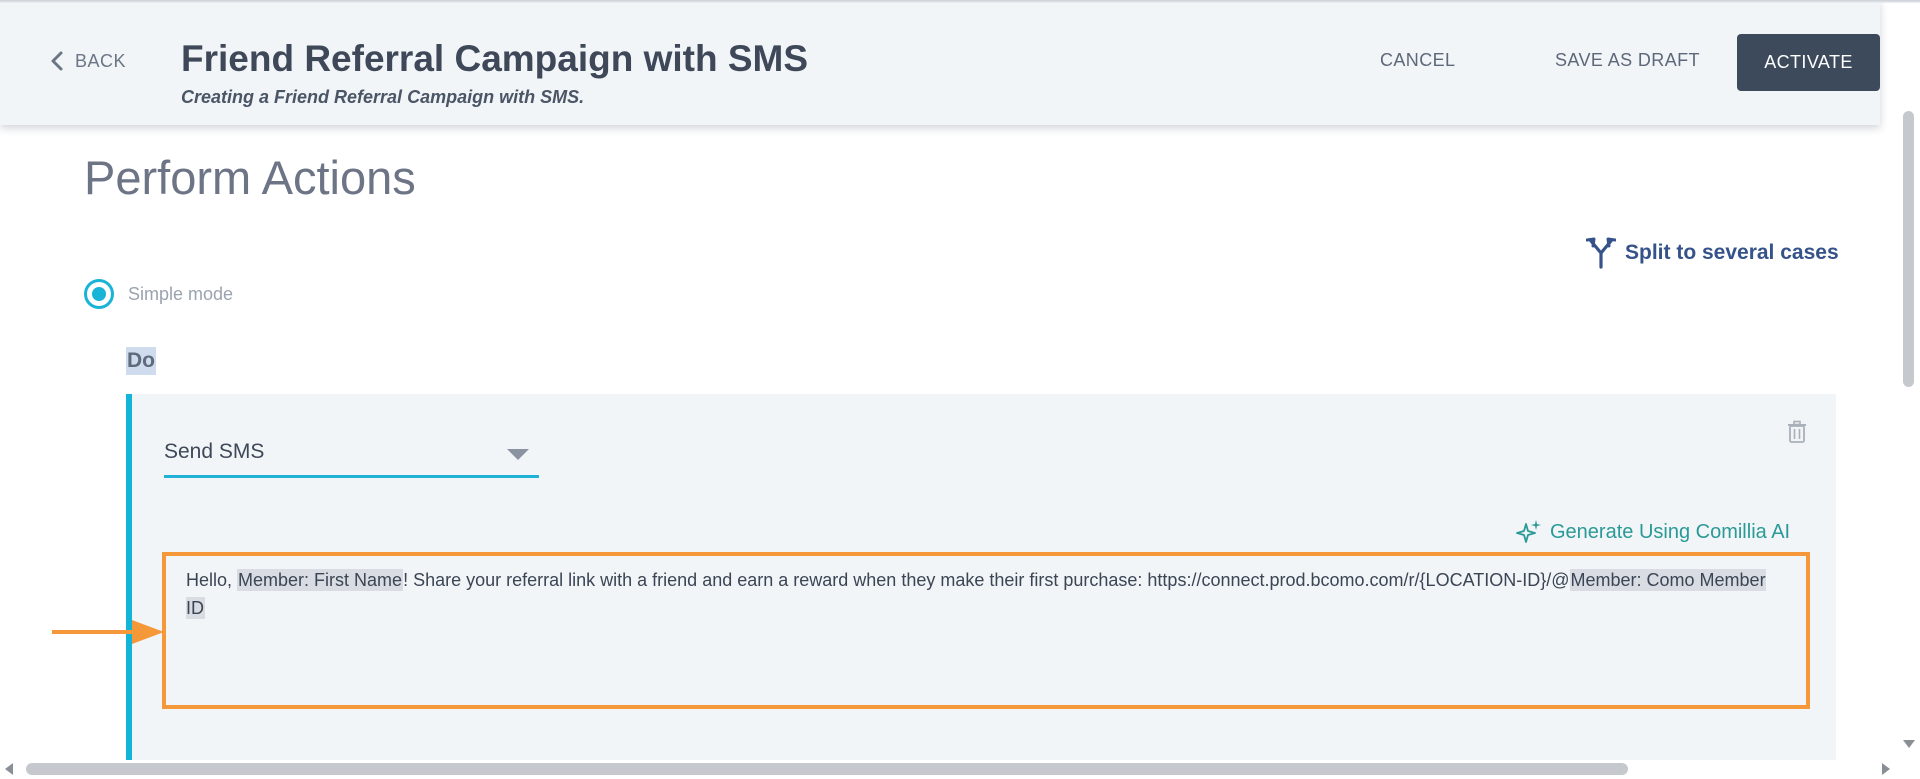  I want to click on first-name-tag: Member: First Name, so click(320, 580).